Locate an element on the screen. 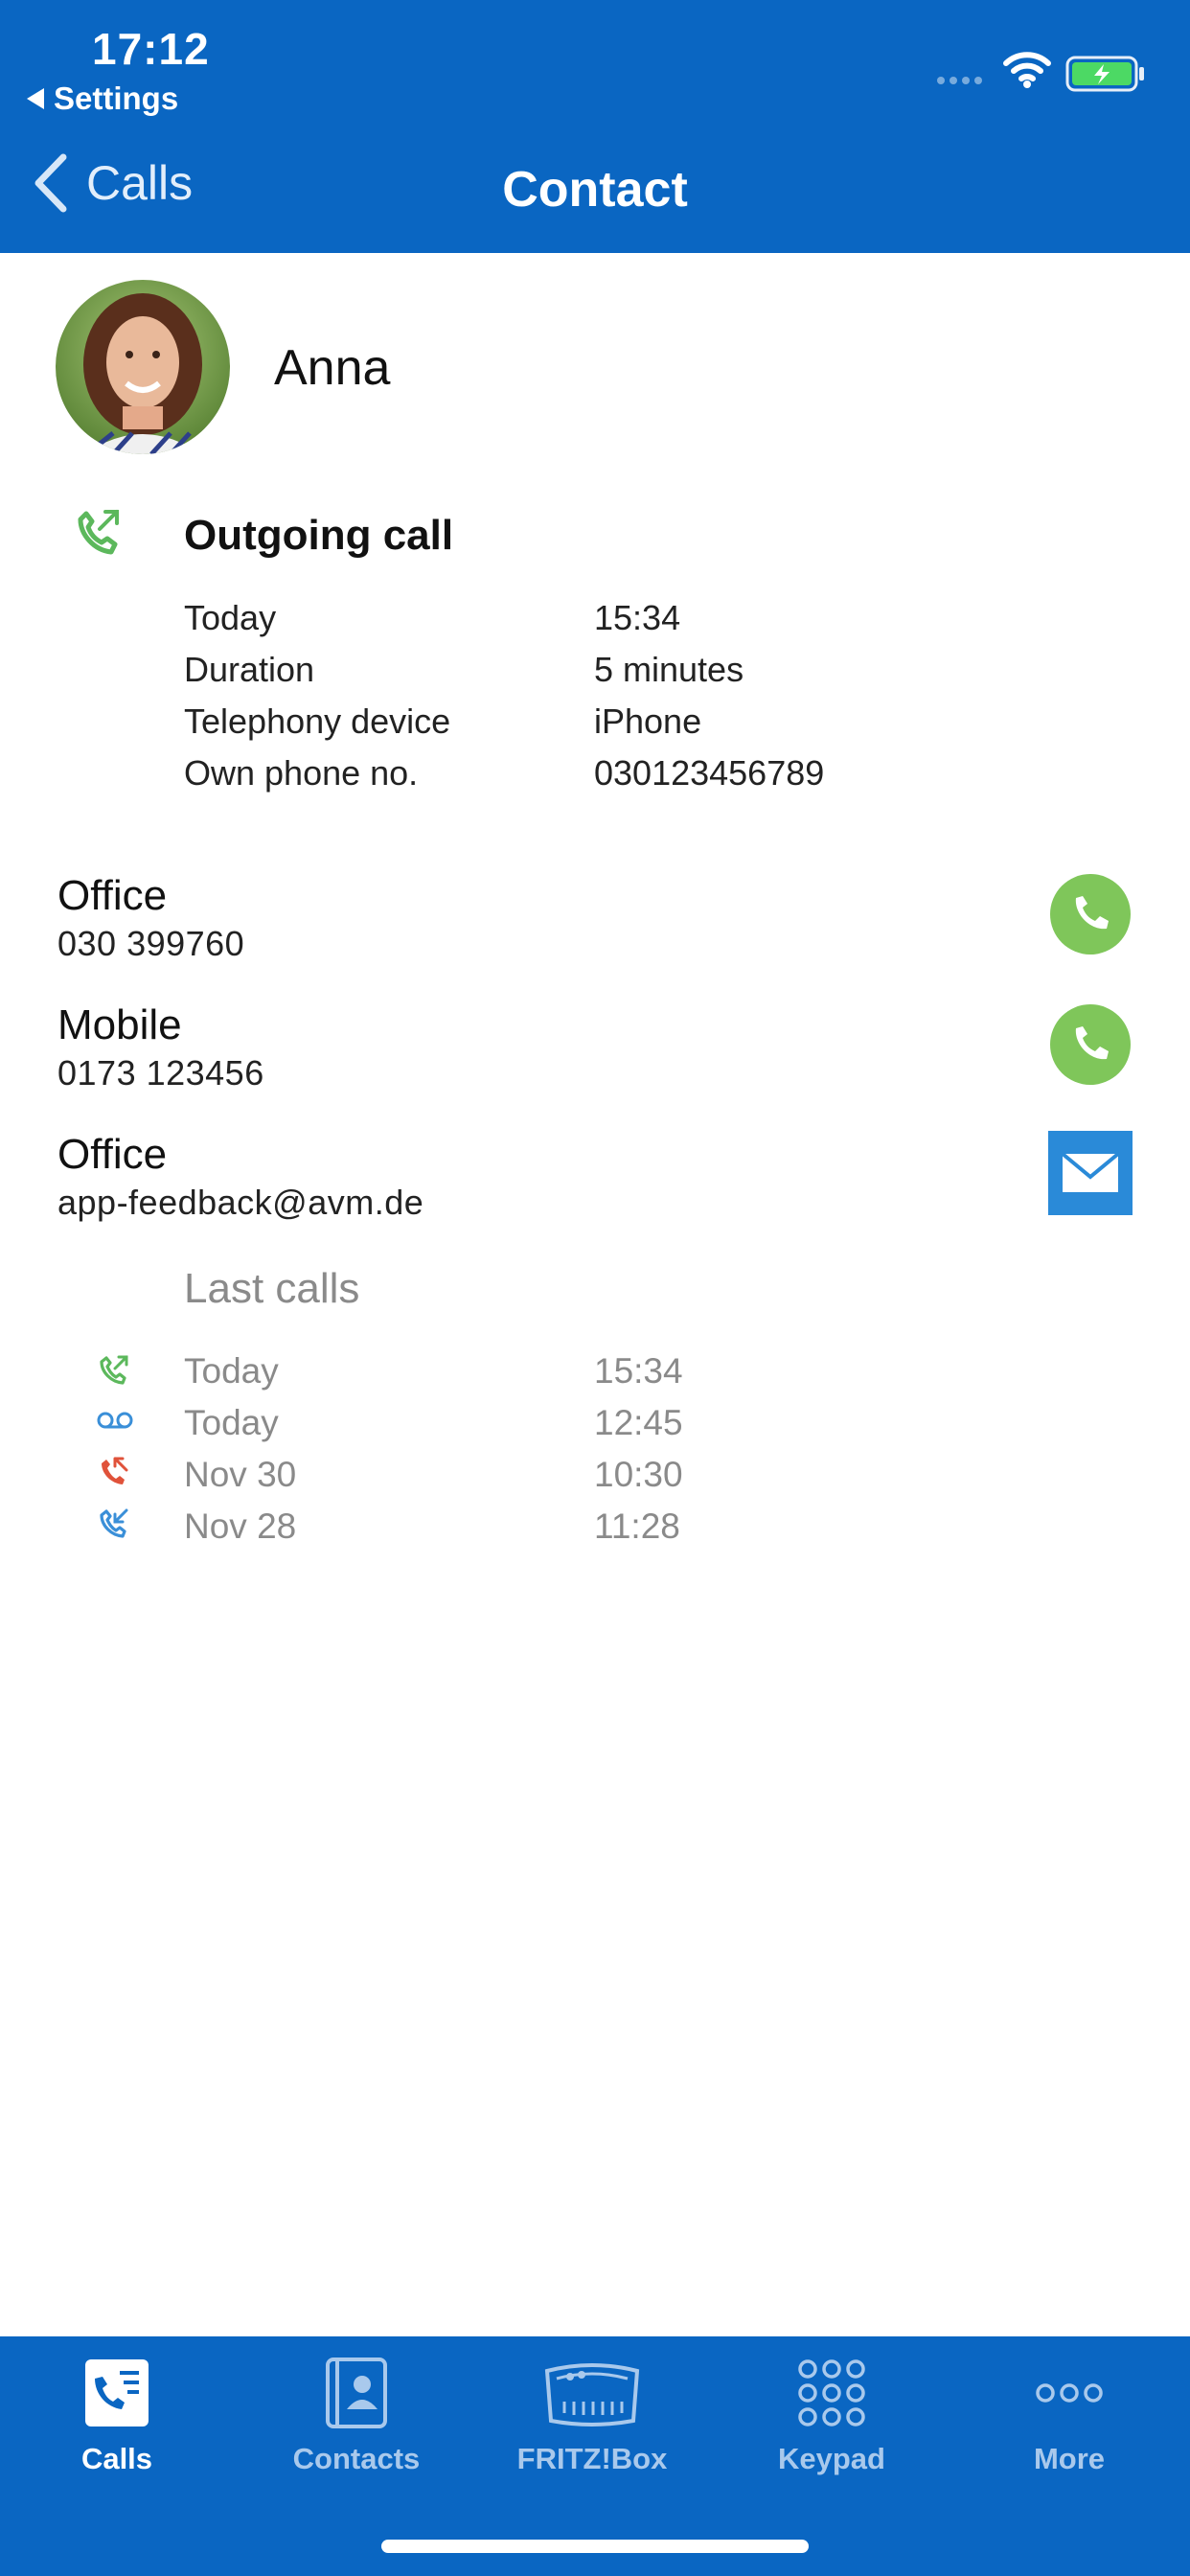 The image size is (1190, 2576). detail-value: iPhone is located at coordinates (648, 721).